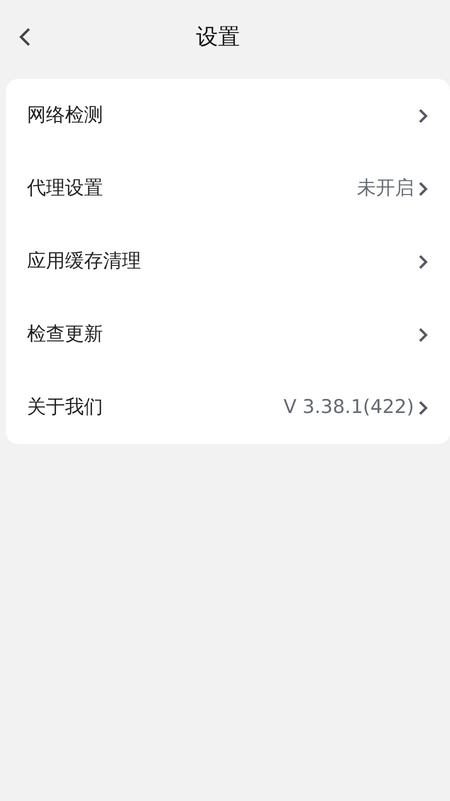  Describe the element at coordinates (385, 189) in the screenshot. I see `item-value: 未开启` at that location.